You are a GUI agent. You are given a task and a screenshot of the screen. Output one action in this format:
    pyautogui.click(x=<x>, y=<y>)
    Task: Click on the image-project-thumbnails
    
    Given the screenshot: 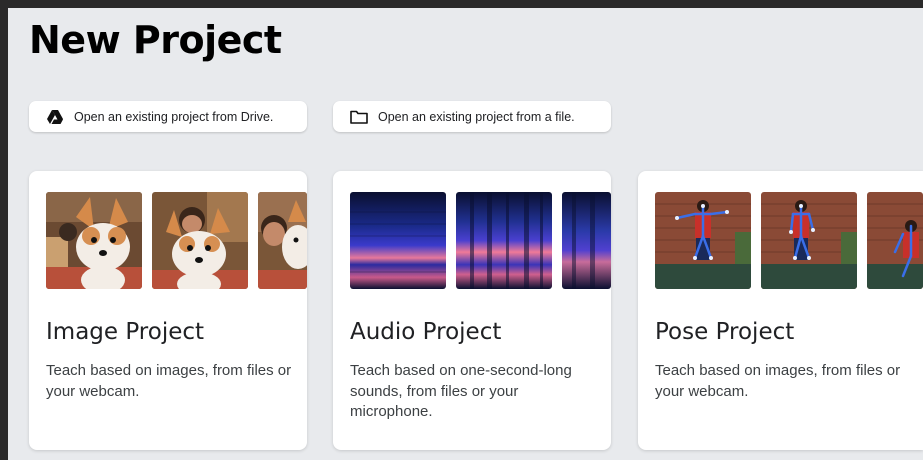 What is the action you would take?
    pyautogui.click(x=176, y=240)
    